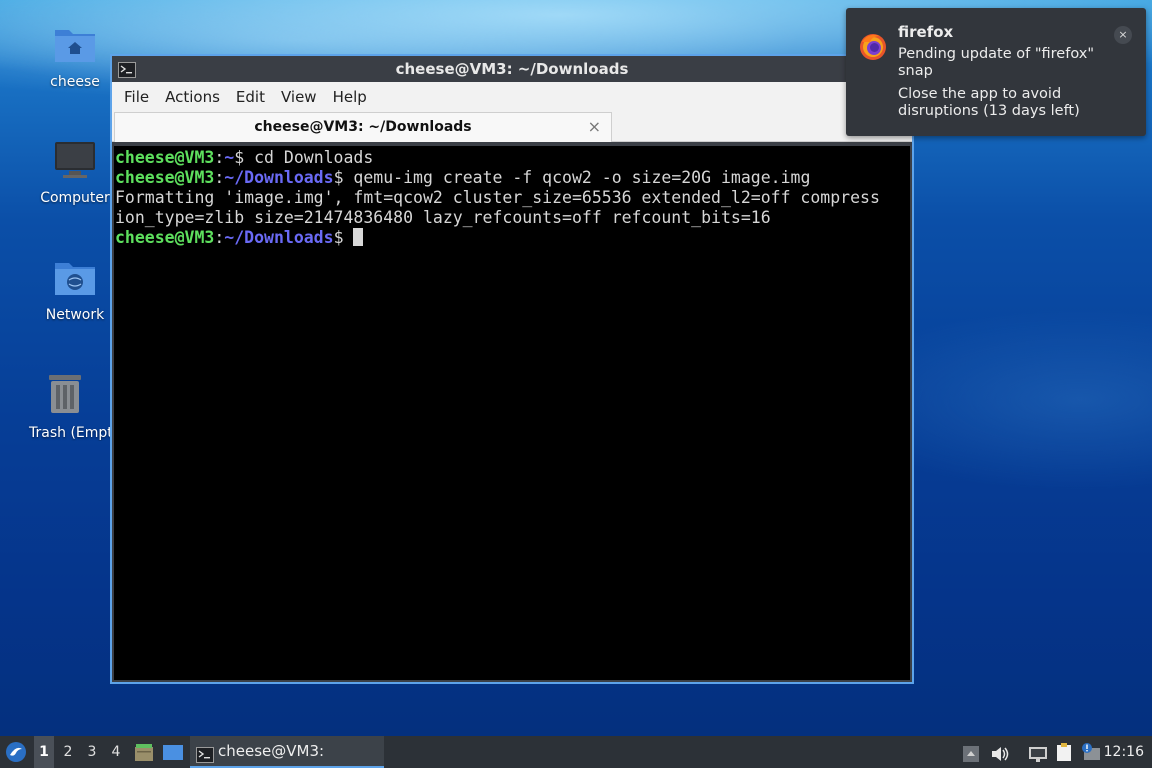 The image size is (1152, 768). I want to click on file-manager-launcher-icon, so click(144, 752).